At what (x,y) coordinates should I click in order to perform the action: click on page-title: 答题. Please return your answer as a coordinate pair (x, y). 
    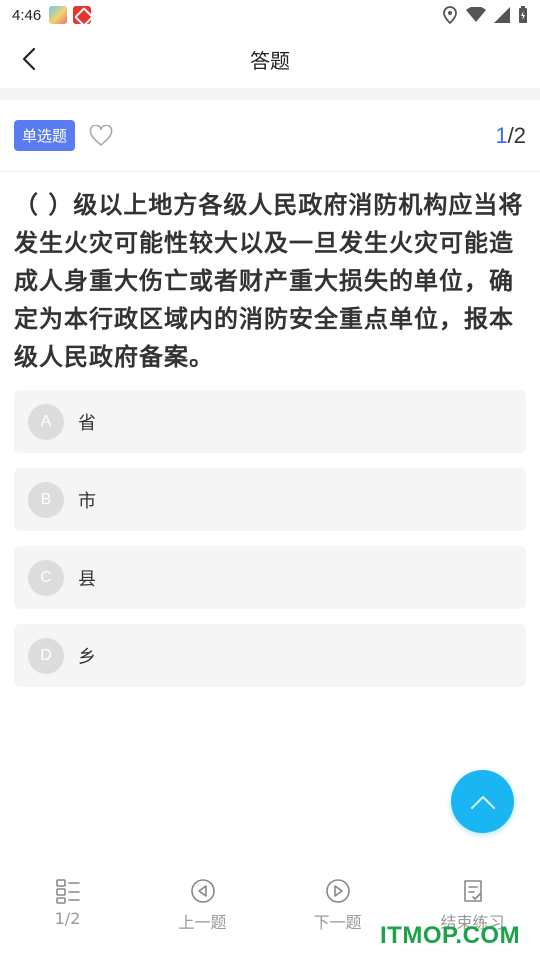
    Looking at the image, I should click on (270, 60).